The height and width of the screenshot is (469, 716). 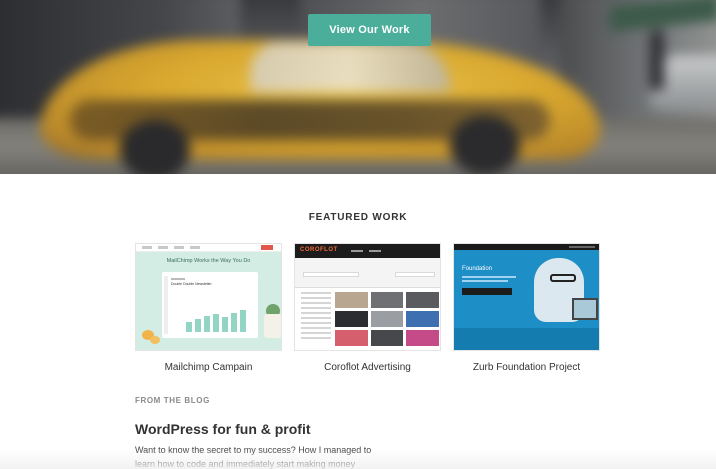 What do you see at coordinates (172, 400) in the screenshot?
I see `blog-section-label: FROM THE BLOG` at bounding box center [172, 400].